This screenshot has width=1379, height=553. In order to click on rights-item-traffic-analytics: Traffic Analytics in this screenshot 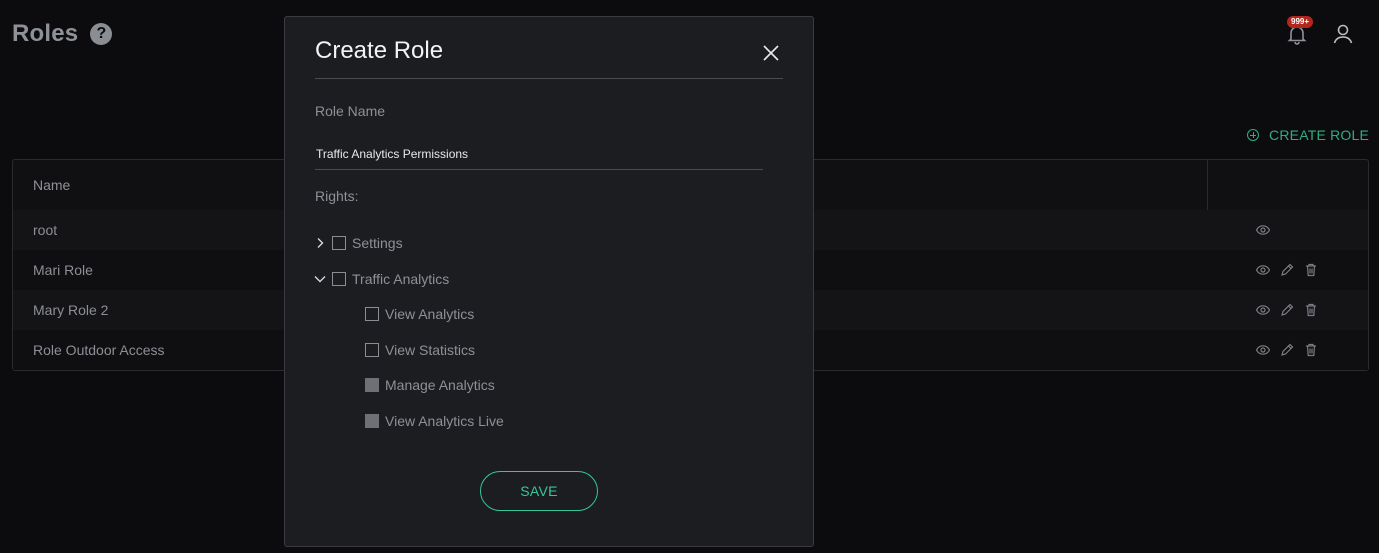, I will do `click(381, 279)`.